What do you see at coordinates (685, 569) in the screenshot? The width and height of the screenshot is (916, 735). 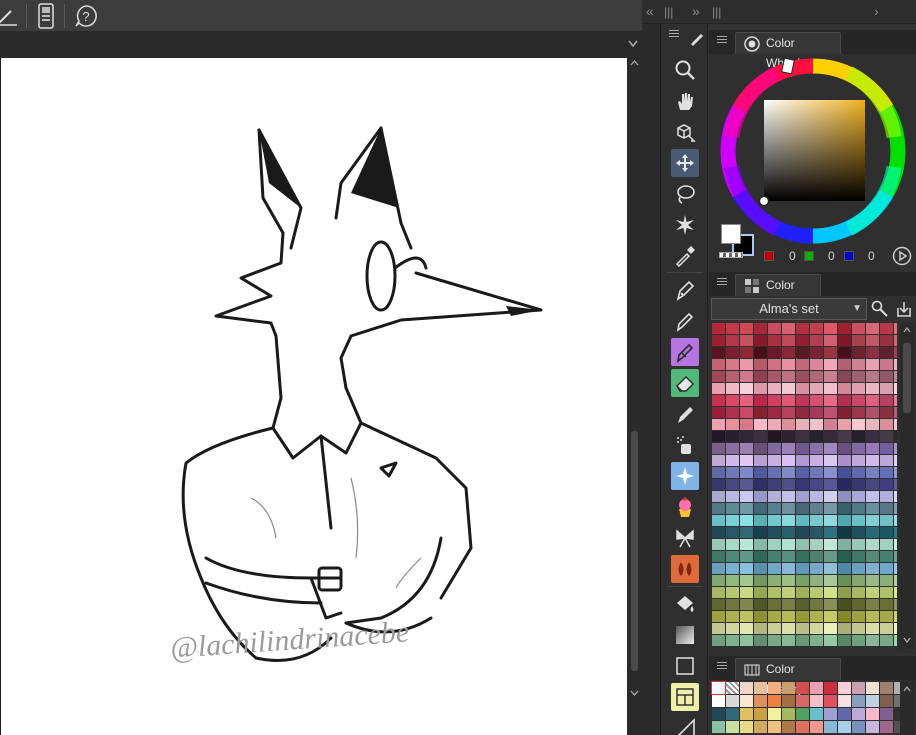 I see `blend-icon` at bounding box center [685, 569].